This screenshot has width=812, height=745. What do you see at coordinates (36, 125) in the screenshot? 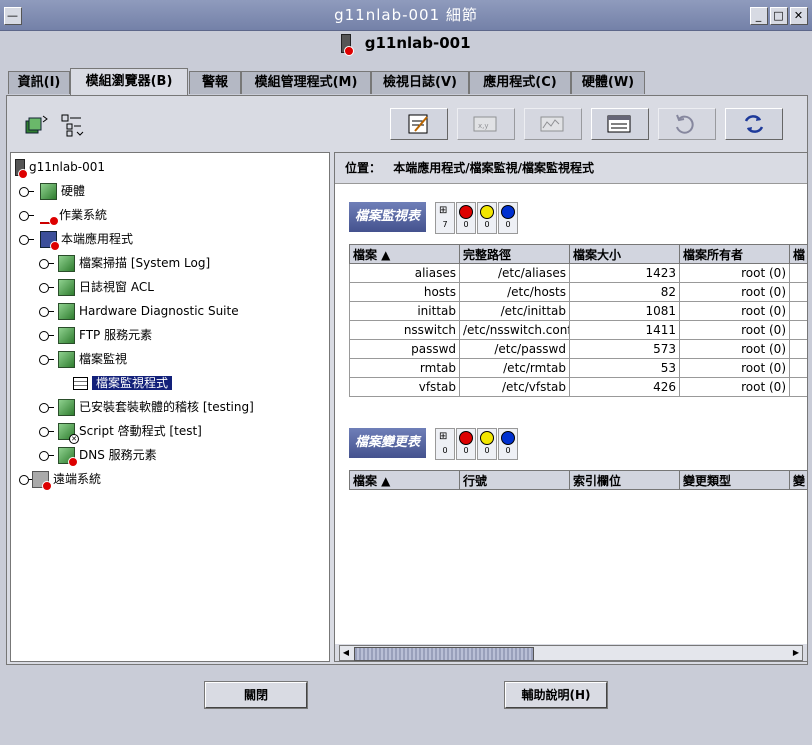
I see `tree-view-icon` at bounding box center [36, 125].